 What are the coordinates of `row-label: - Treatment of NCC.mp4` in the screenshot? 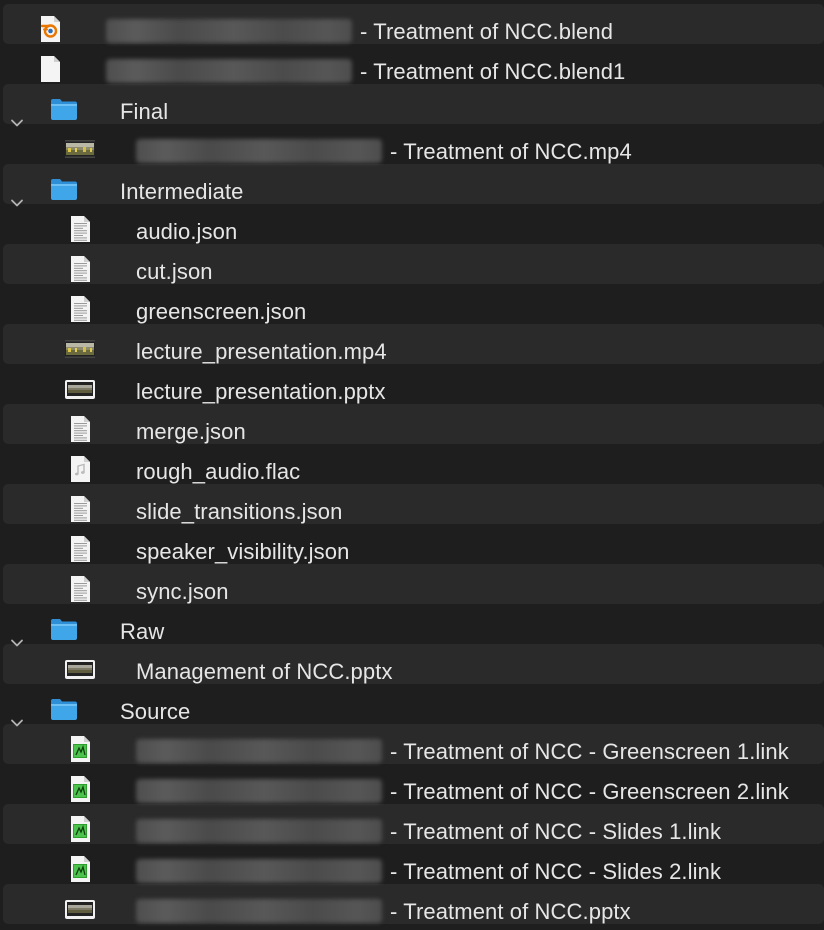 It's located at (384, 151).